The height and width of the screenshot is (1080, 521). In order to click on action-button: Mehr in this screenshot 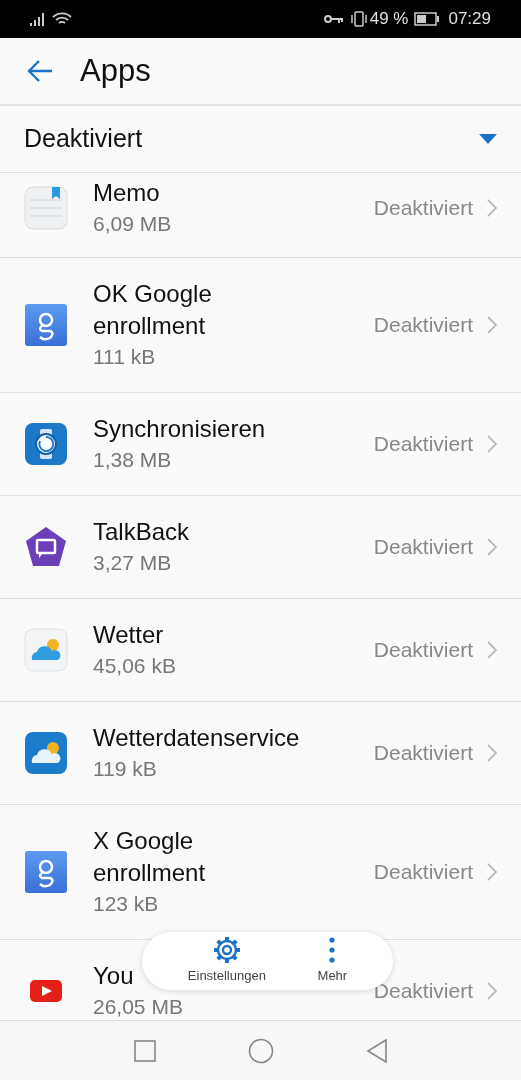, I will do `click(332, 961)`.